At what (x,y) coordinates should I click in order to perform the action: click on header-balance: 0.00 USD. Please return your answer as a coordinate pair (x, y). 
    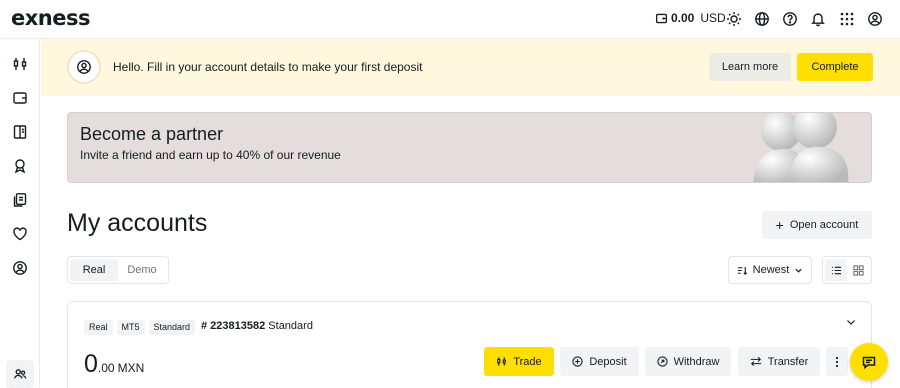
    Looking at the image, I should click on (690, 18).